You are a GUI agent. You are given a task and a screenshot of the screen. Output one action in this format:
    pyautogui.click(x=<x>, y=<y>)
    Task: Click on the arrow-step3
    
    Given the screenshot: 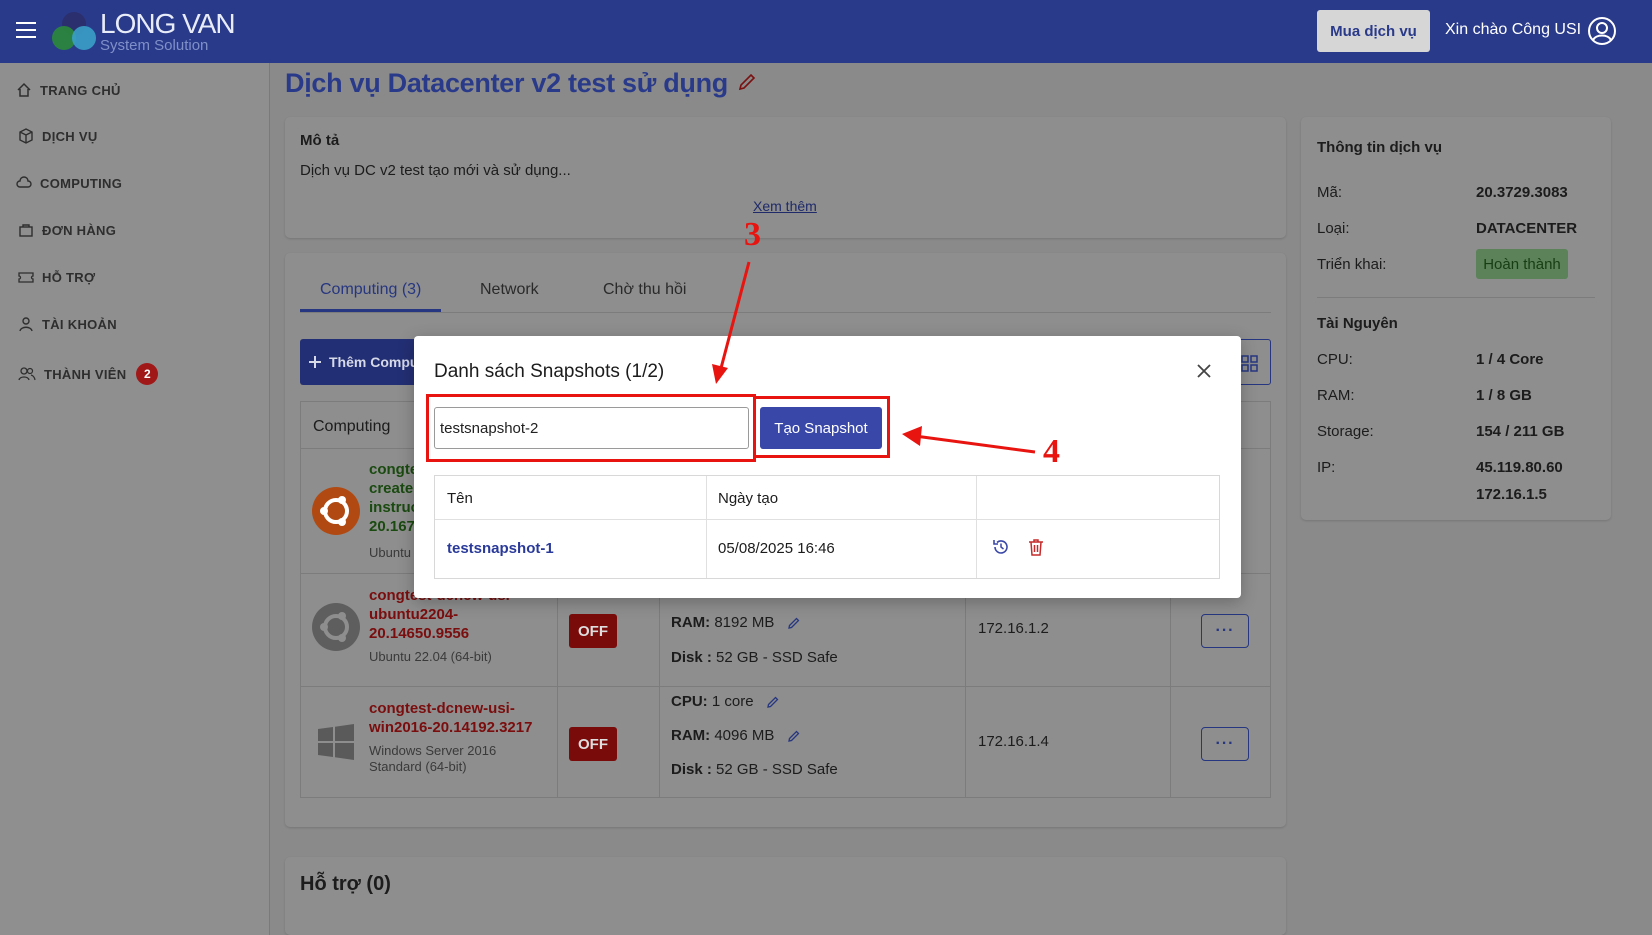 What is the action you would take?
    pyautogui.click(x=731, y=322)
    